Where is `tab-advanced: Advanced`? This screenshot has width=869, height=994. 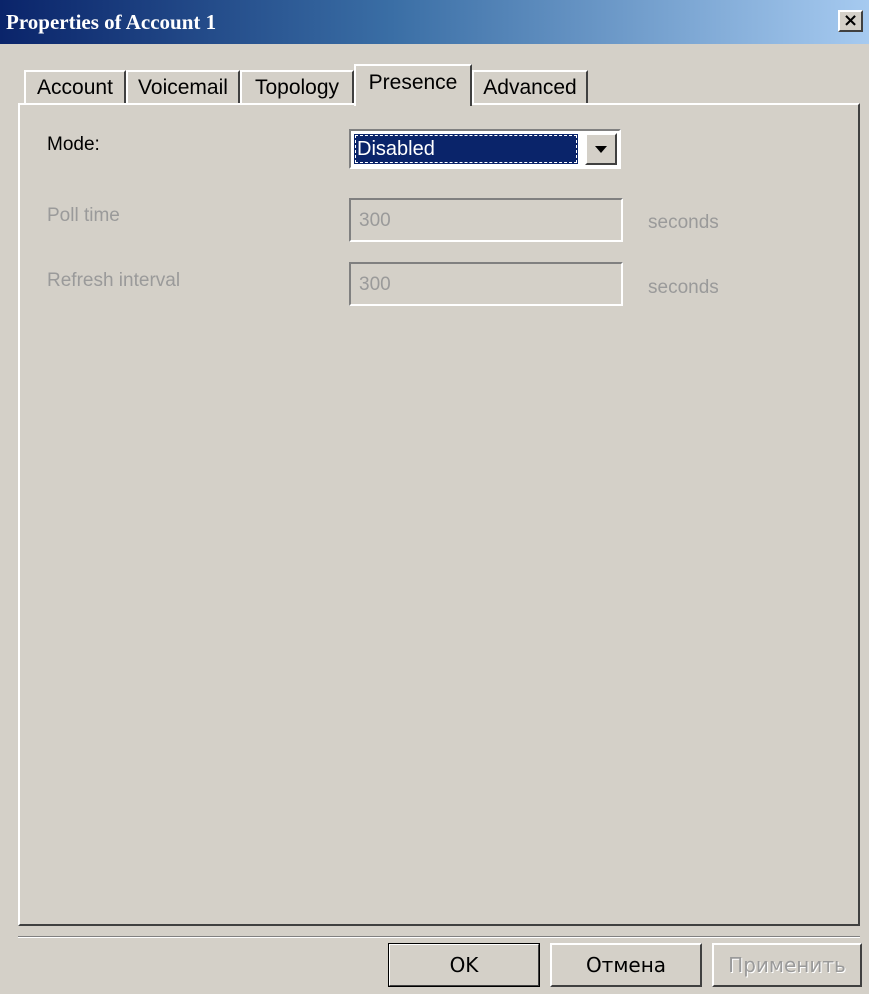 tab-advanced: Advanced is located at coordinates (530, 87).